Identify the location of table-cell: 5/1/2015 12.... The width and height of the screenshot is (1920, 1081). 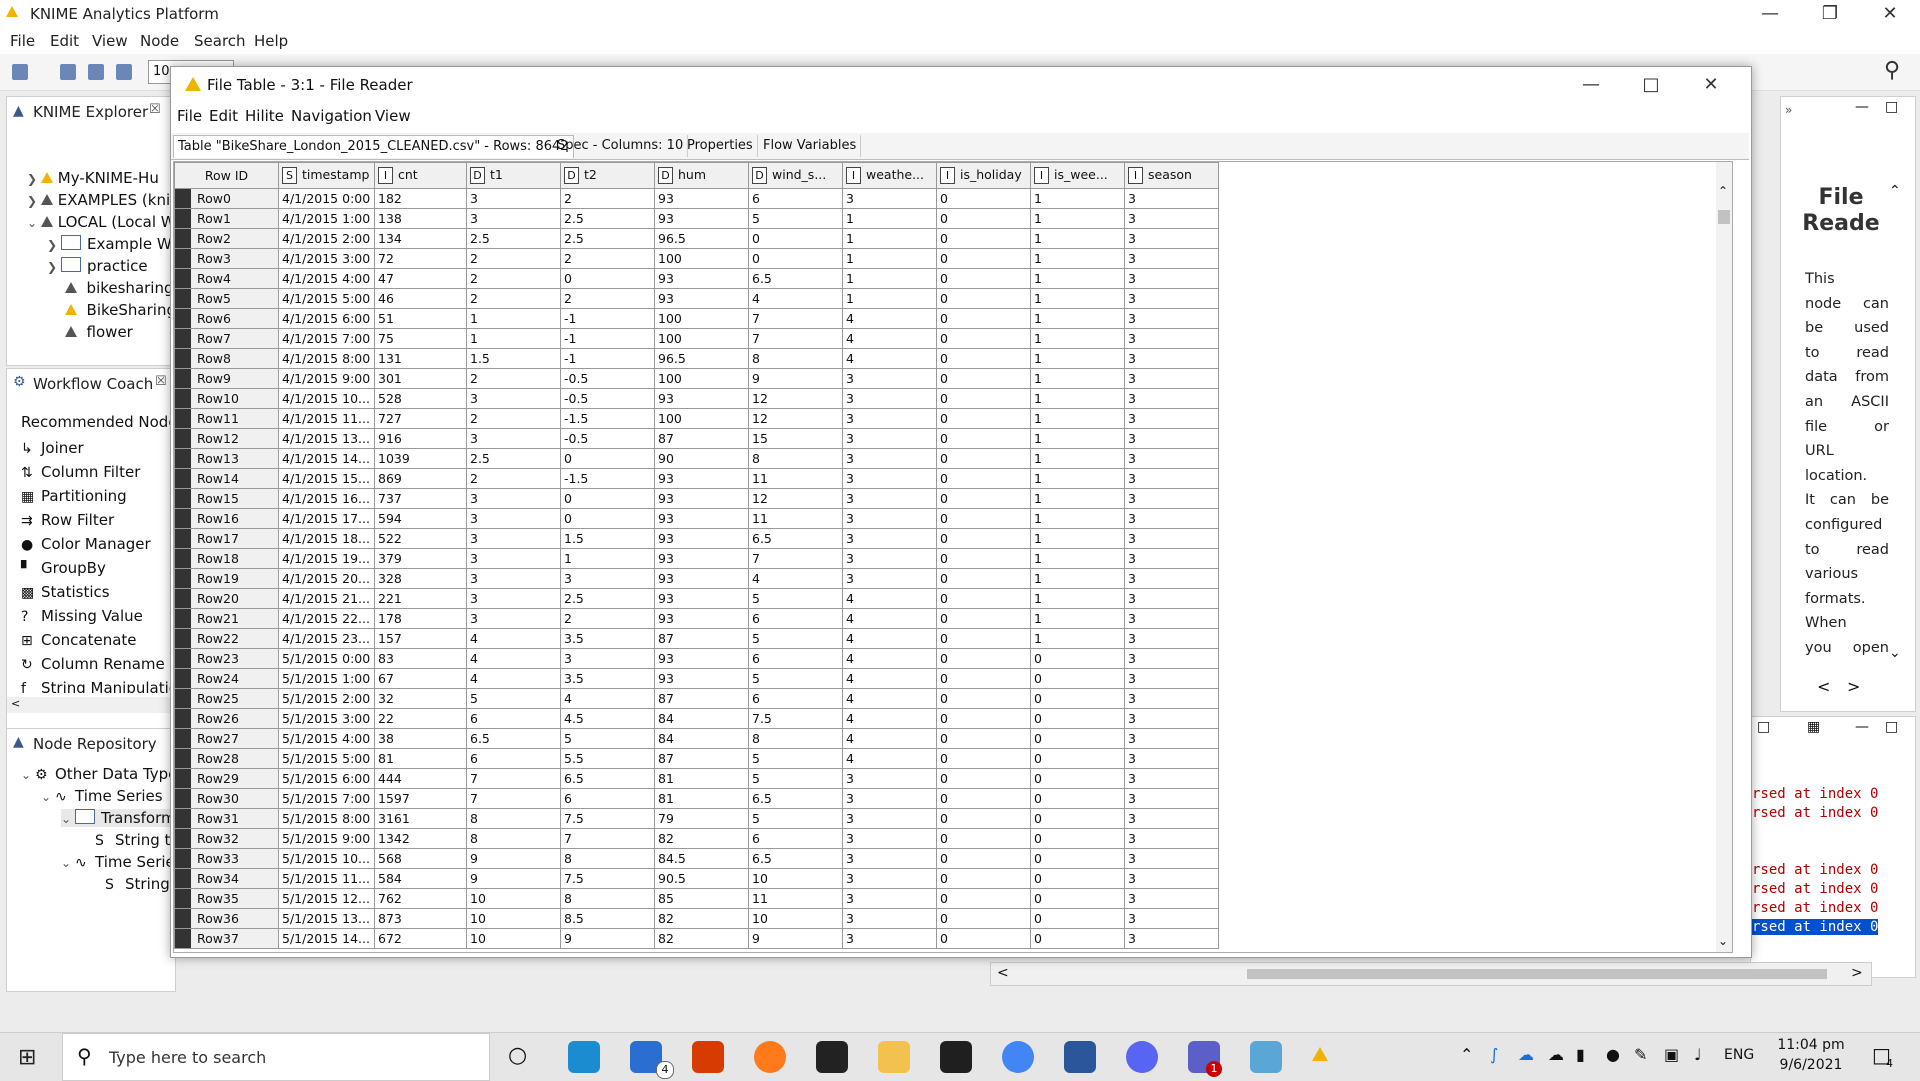
(326, 898).